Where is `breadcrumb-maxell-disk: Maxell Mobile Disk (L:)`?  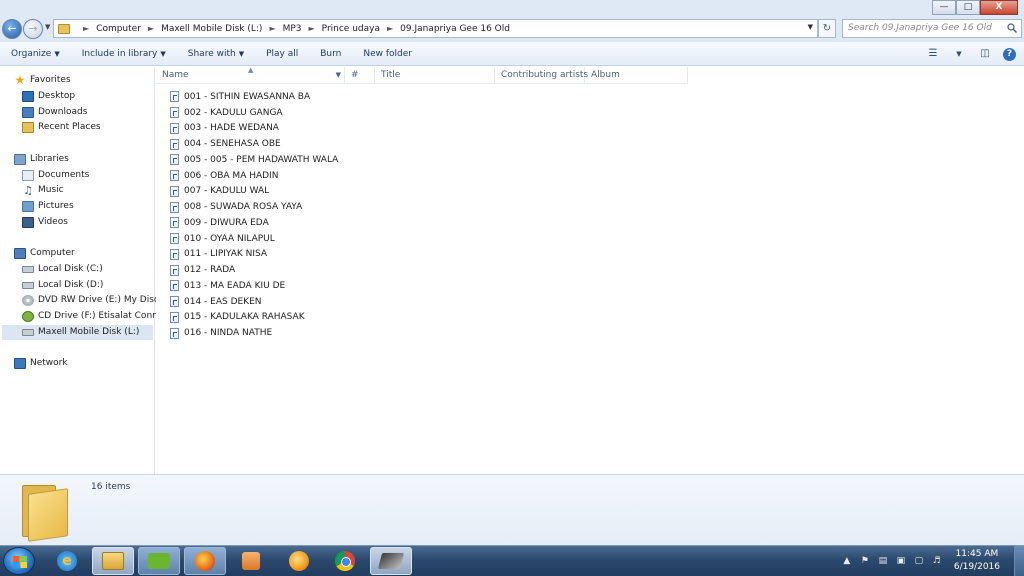
breadcrumb-maxell-disk: Maxell Mobile Disk (L:) is located at coordinates (211, 29).